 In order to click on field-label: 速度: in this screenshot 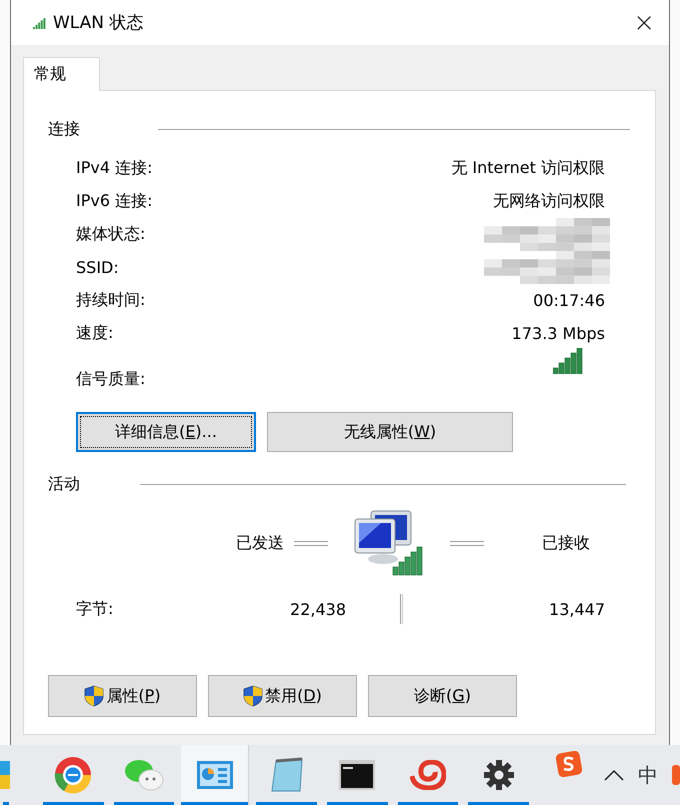, I will do `click(95, 333)`.